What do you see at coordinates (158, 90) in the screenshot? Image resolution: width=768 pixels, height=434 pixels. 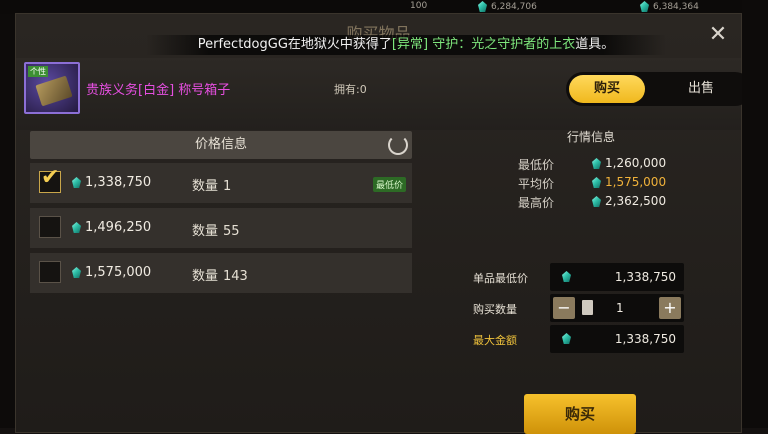 I see `item-name: 贵族义务[白金] 称号箱子` at bounding box center [158, 90].